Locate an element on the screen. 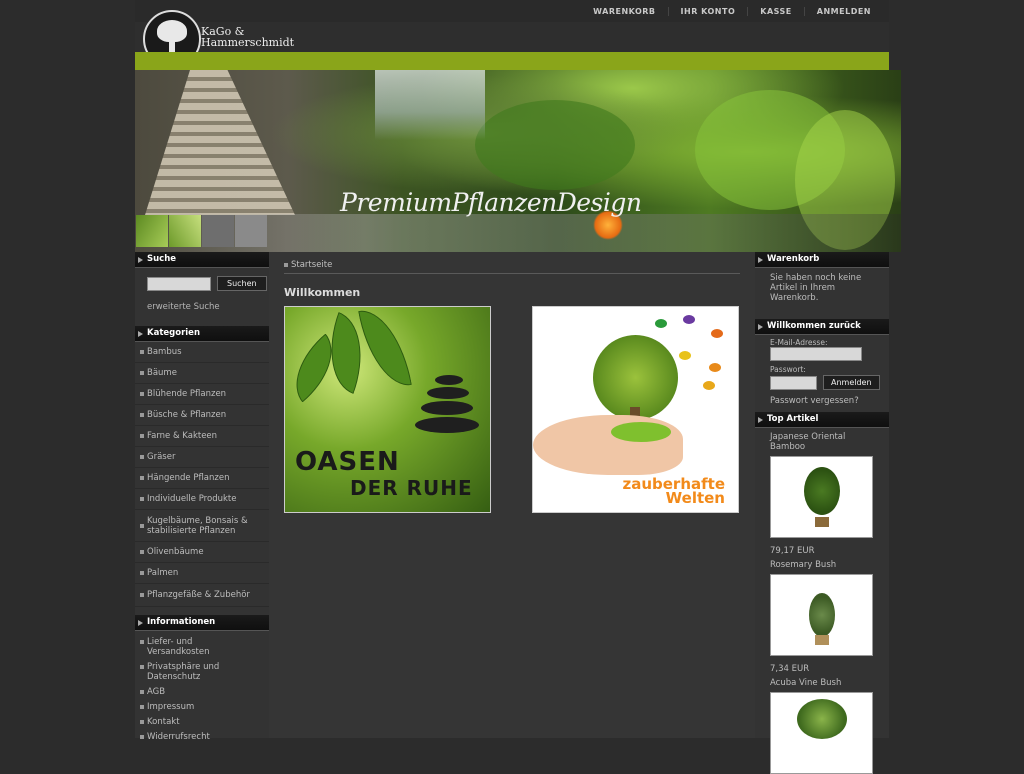 The width and height of the screenshot is (1024, 774). email-field is located at coordinates (816, 354).